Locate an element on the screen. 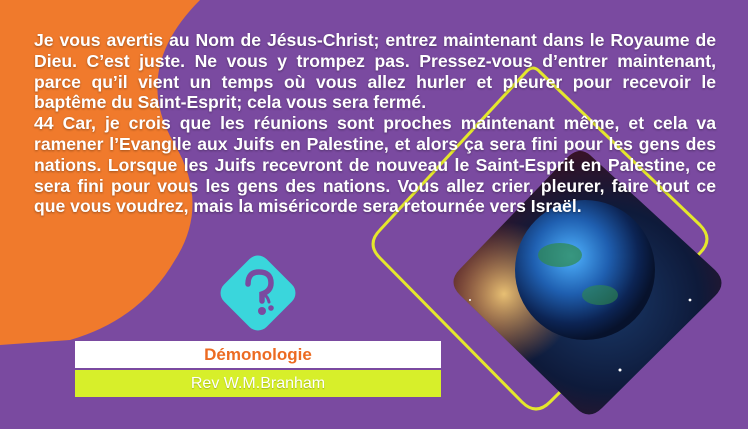  category-label: Démonologie is located at coordinates (258, 354).